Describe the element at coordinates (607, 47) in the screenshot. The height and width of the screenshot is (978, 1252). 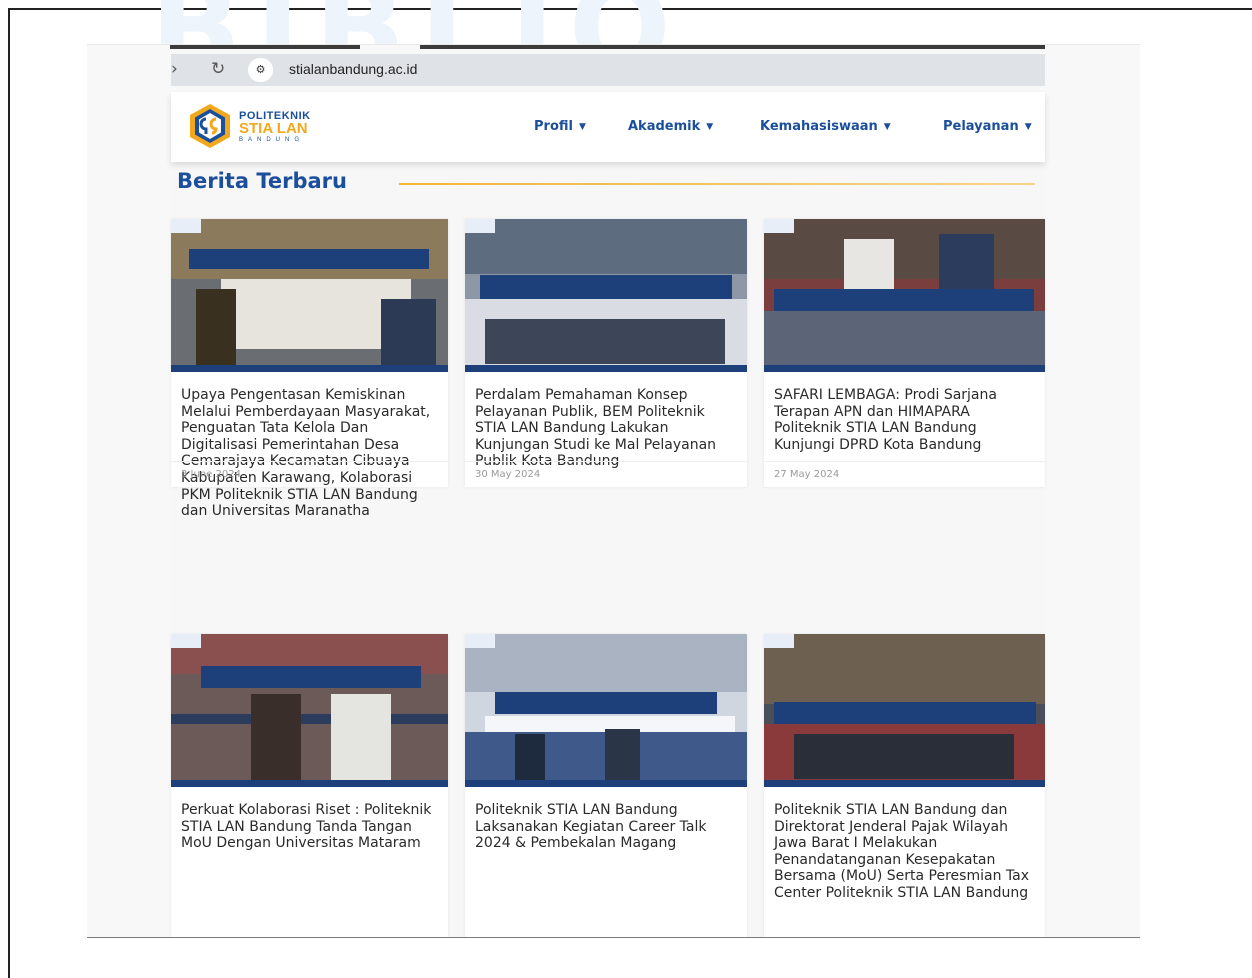
I see `tab-strip` at that location.